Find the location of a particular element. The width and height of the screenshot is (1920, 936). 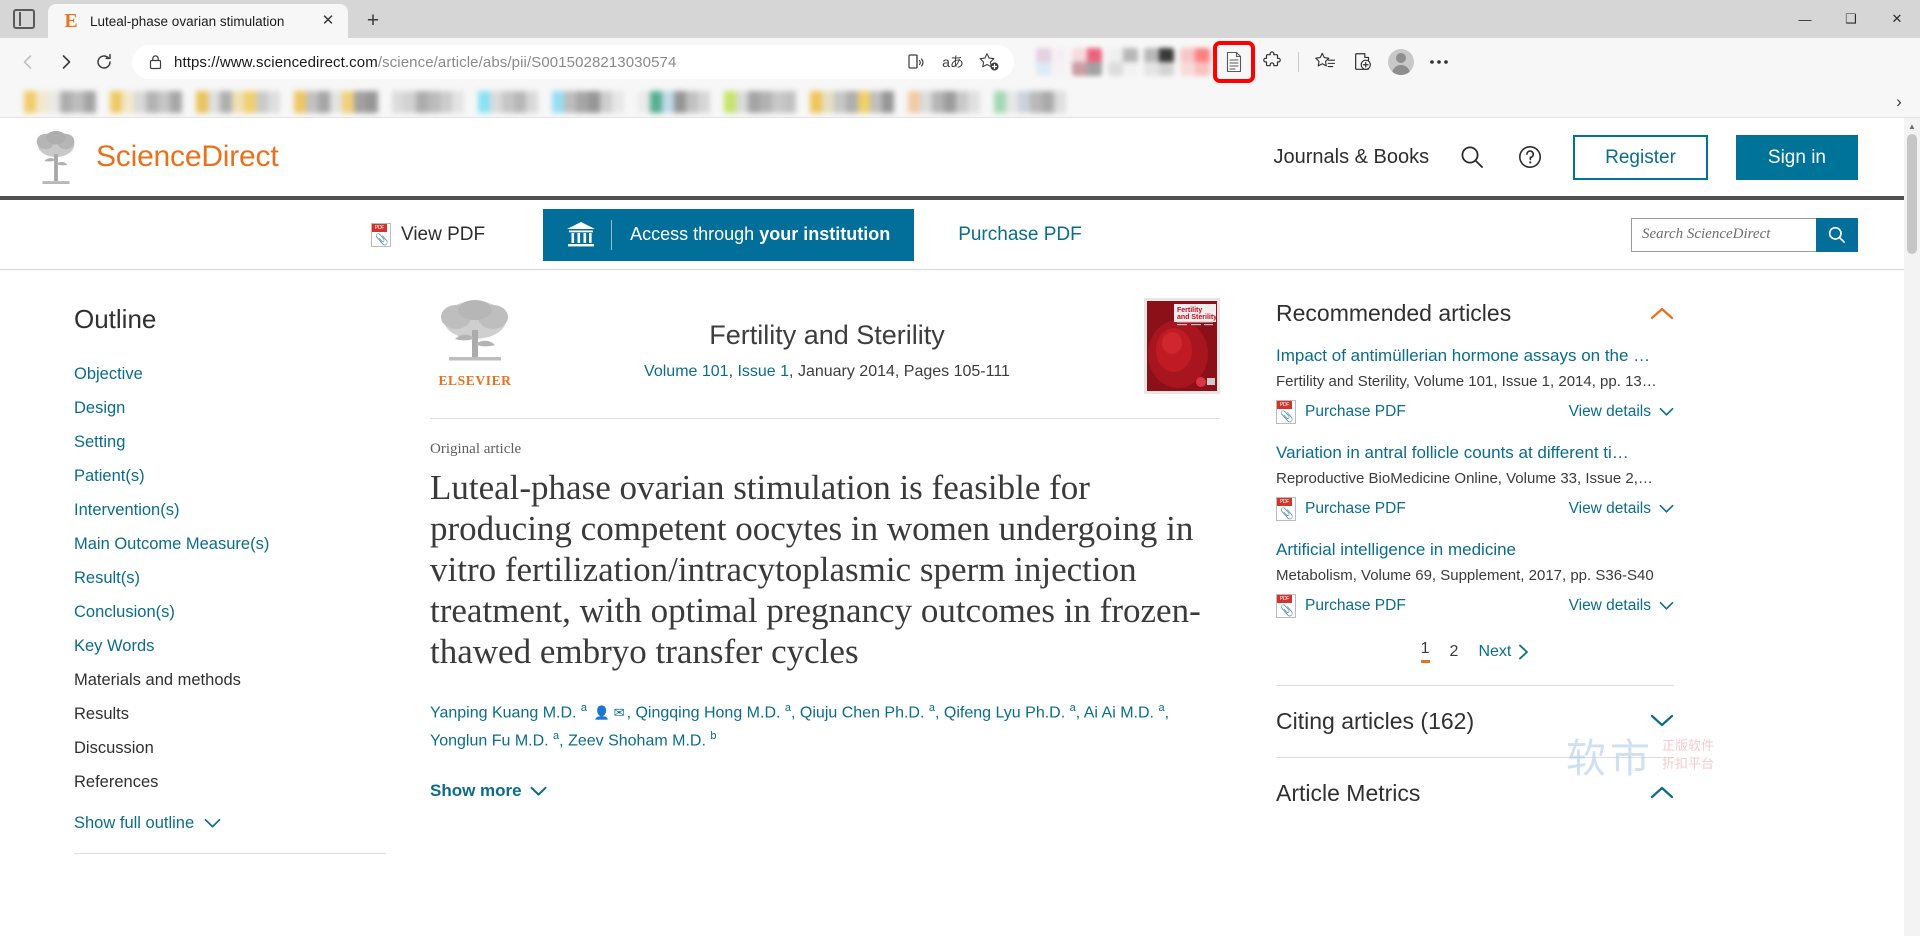

register-button: Register is located at coordinates (1640, 157).